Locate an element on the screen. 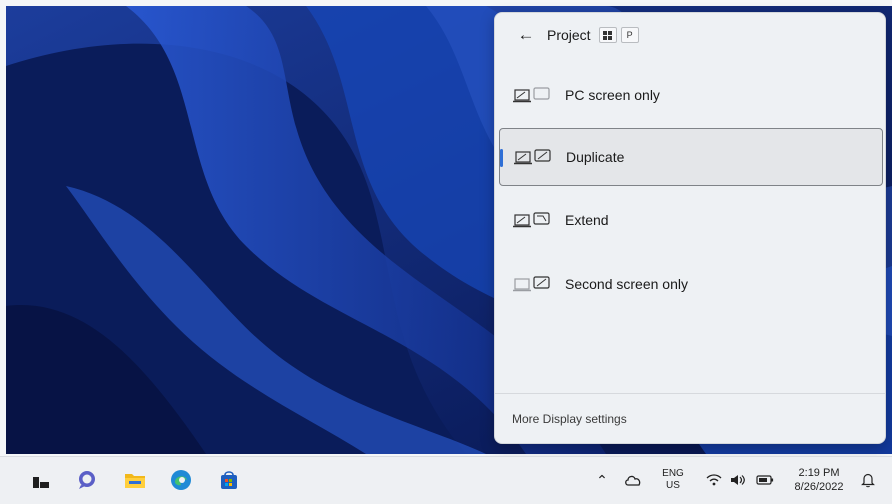 The image size is (892, 504). option-extend: Extend is located at coordinates (691, 220).